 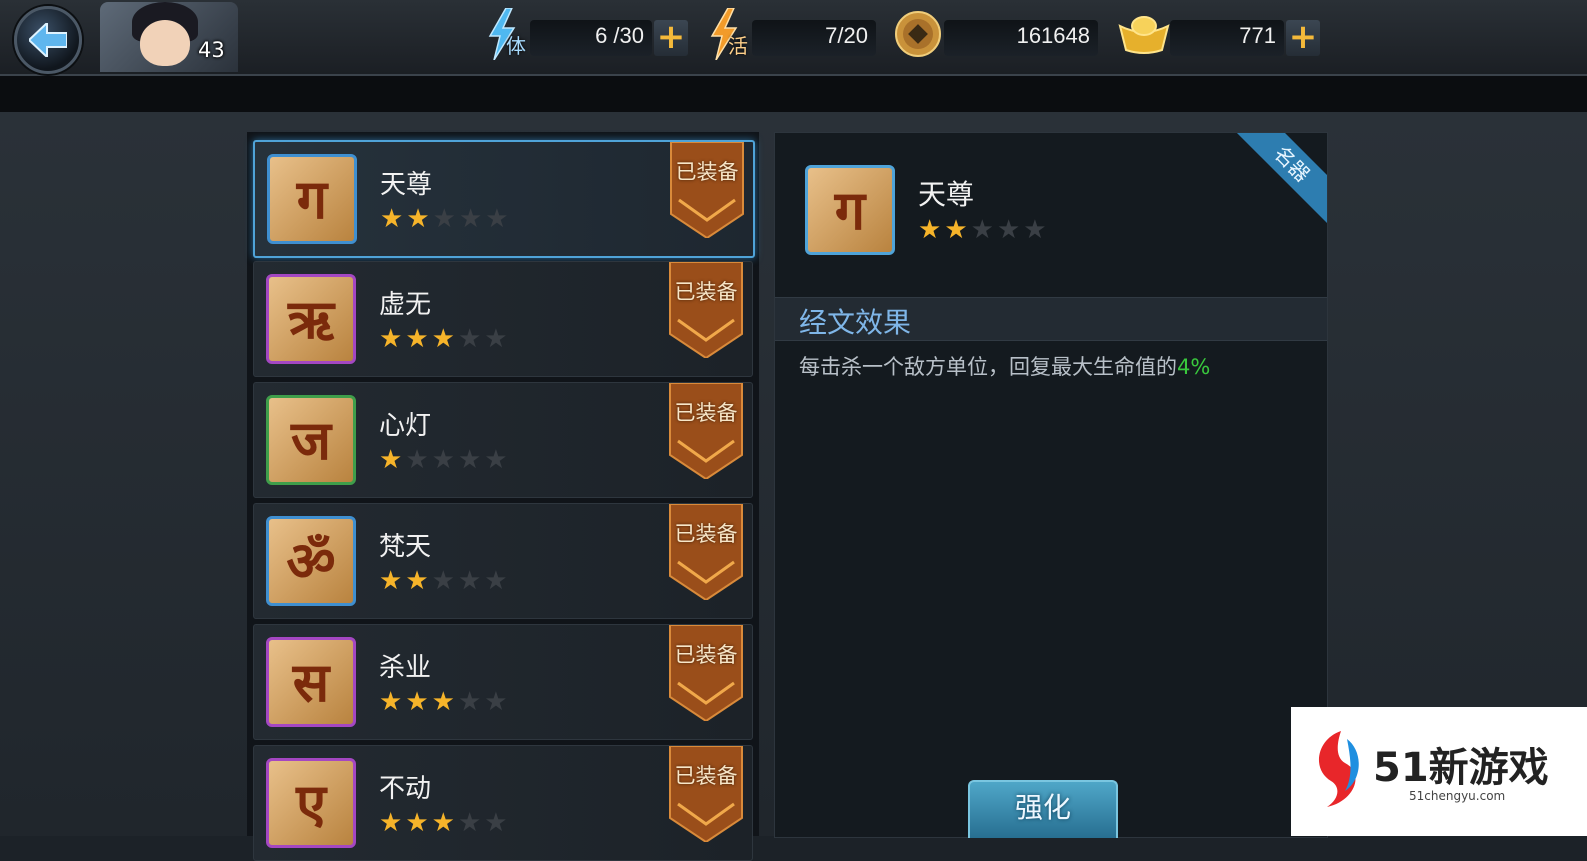 I want to click on player-level: 43, so click(x=211, y=50).